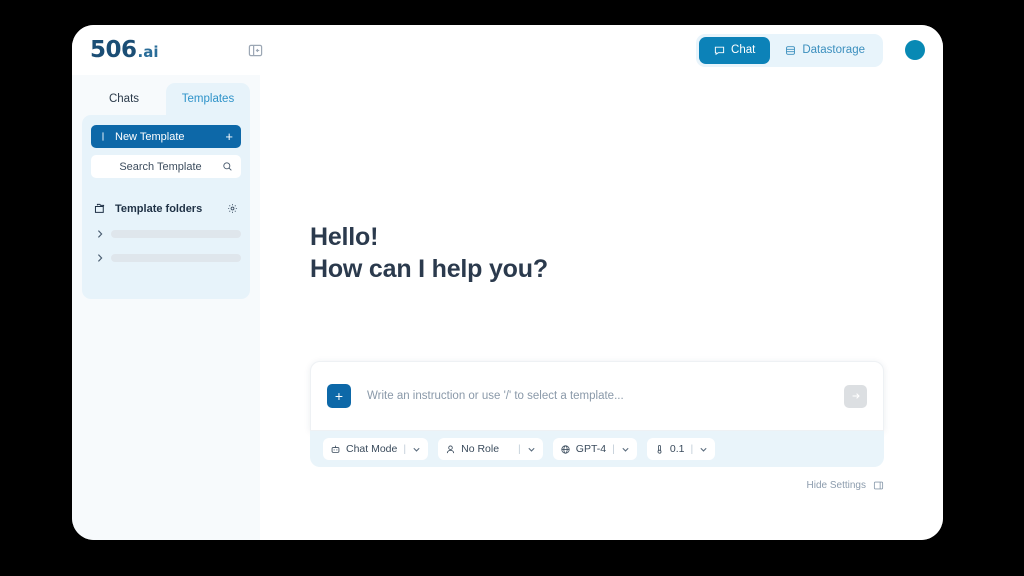  I want to click on search-icon, so click(227, 166).